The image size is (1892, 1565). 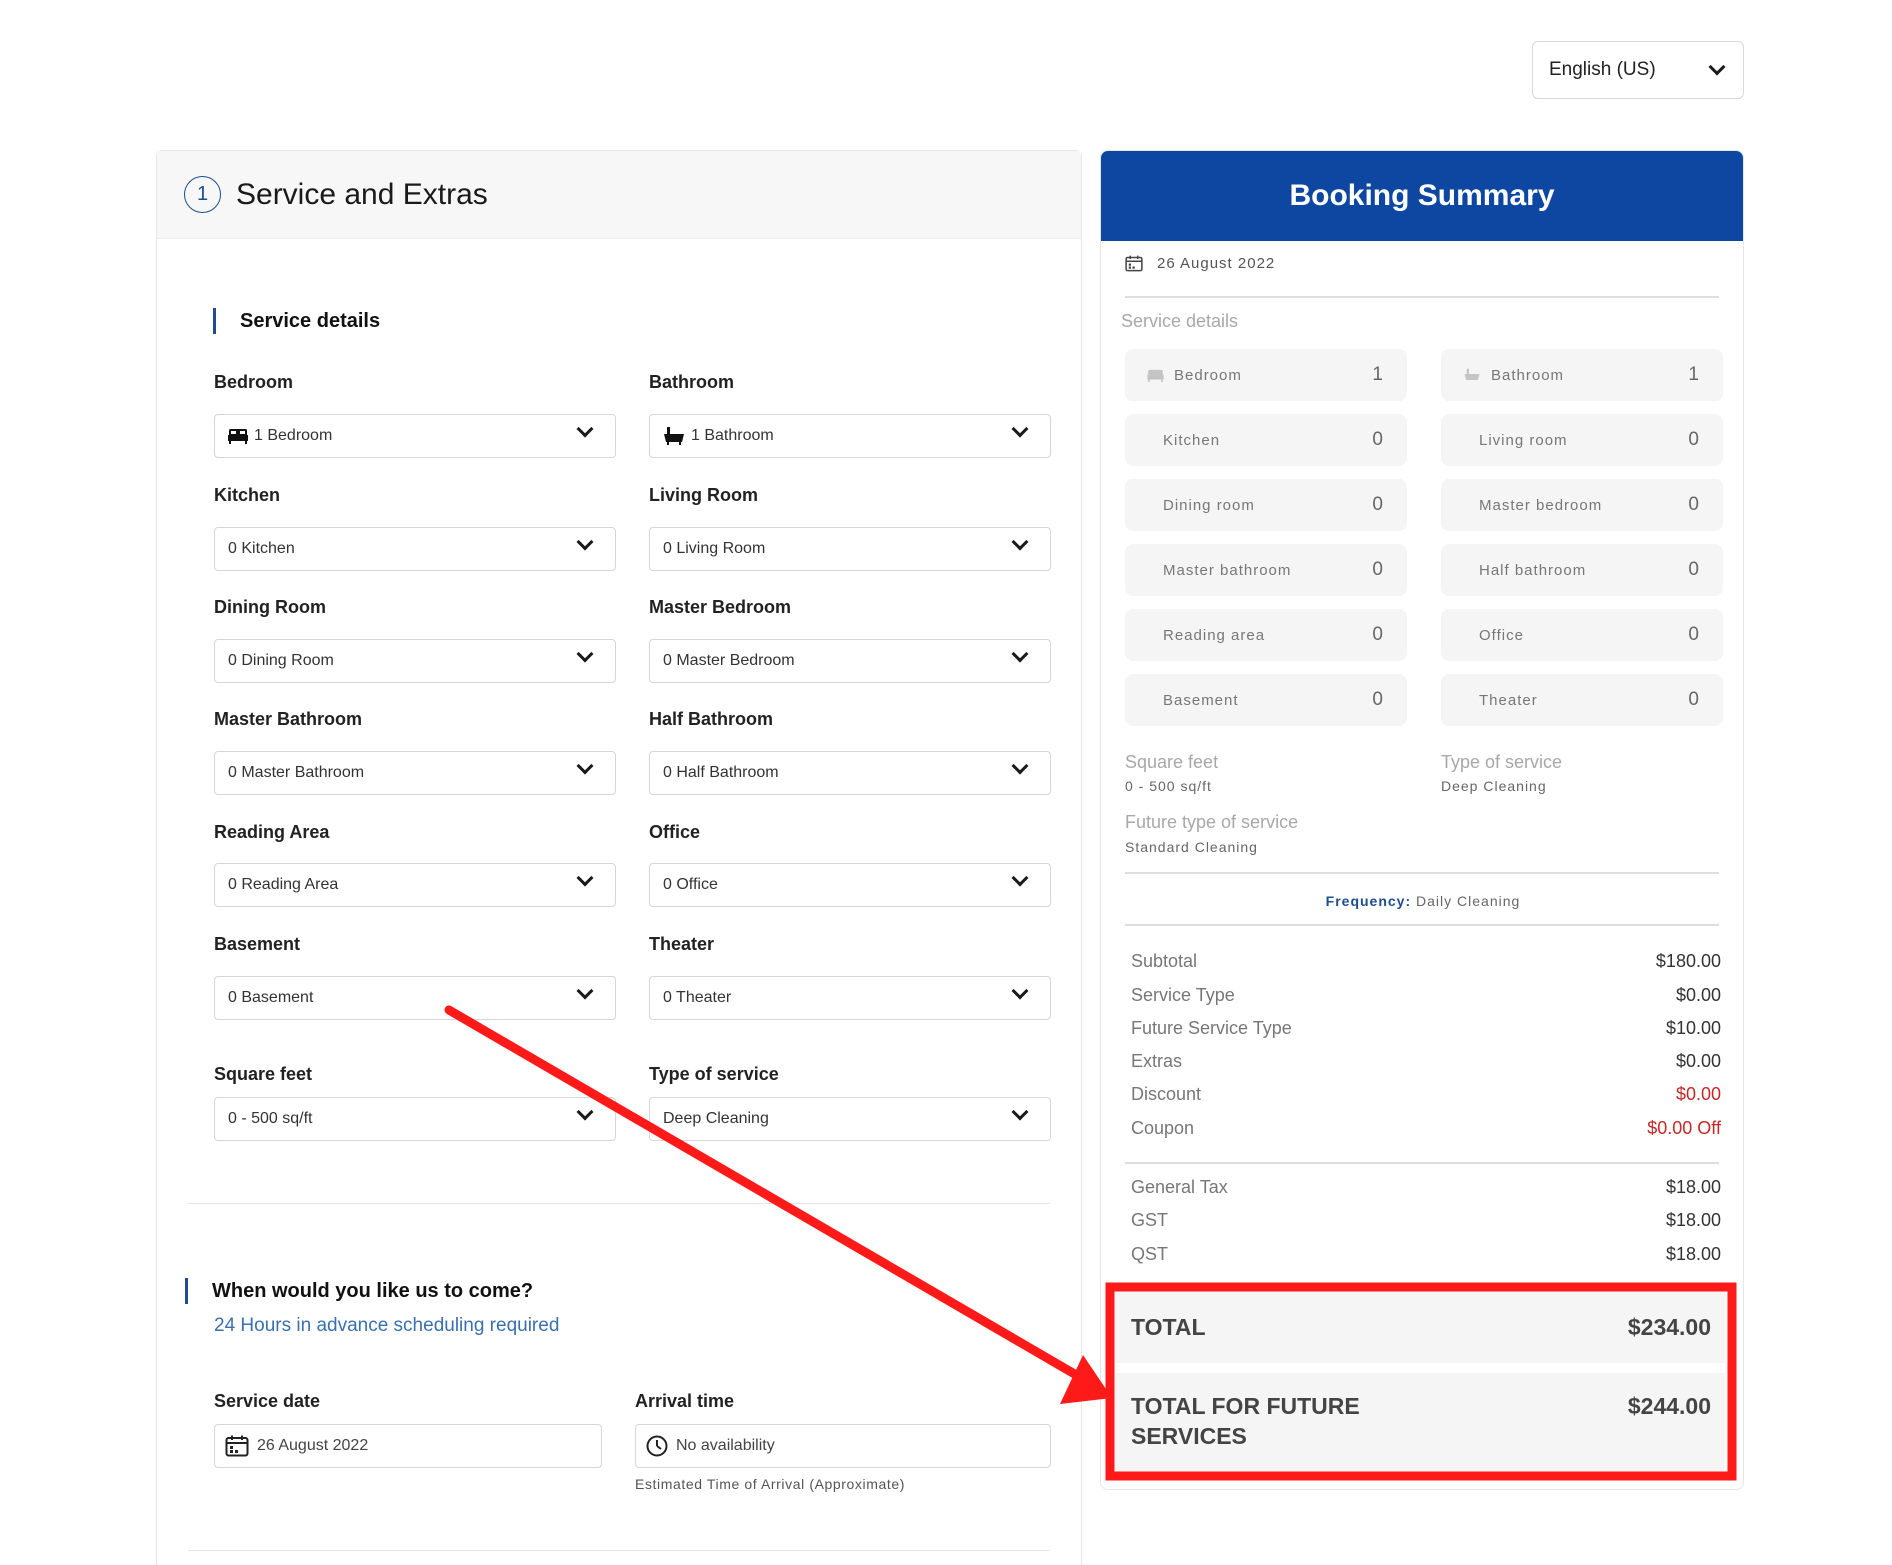 What do you see at coordinates (721, 772) in the screenshot?
I see `half-bathroom-select-value: 0 Half Bathroom` at bounding box center [721, 772].